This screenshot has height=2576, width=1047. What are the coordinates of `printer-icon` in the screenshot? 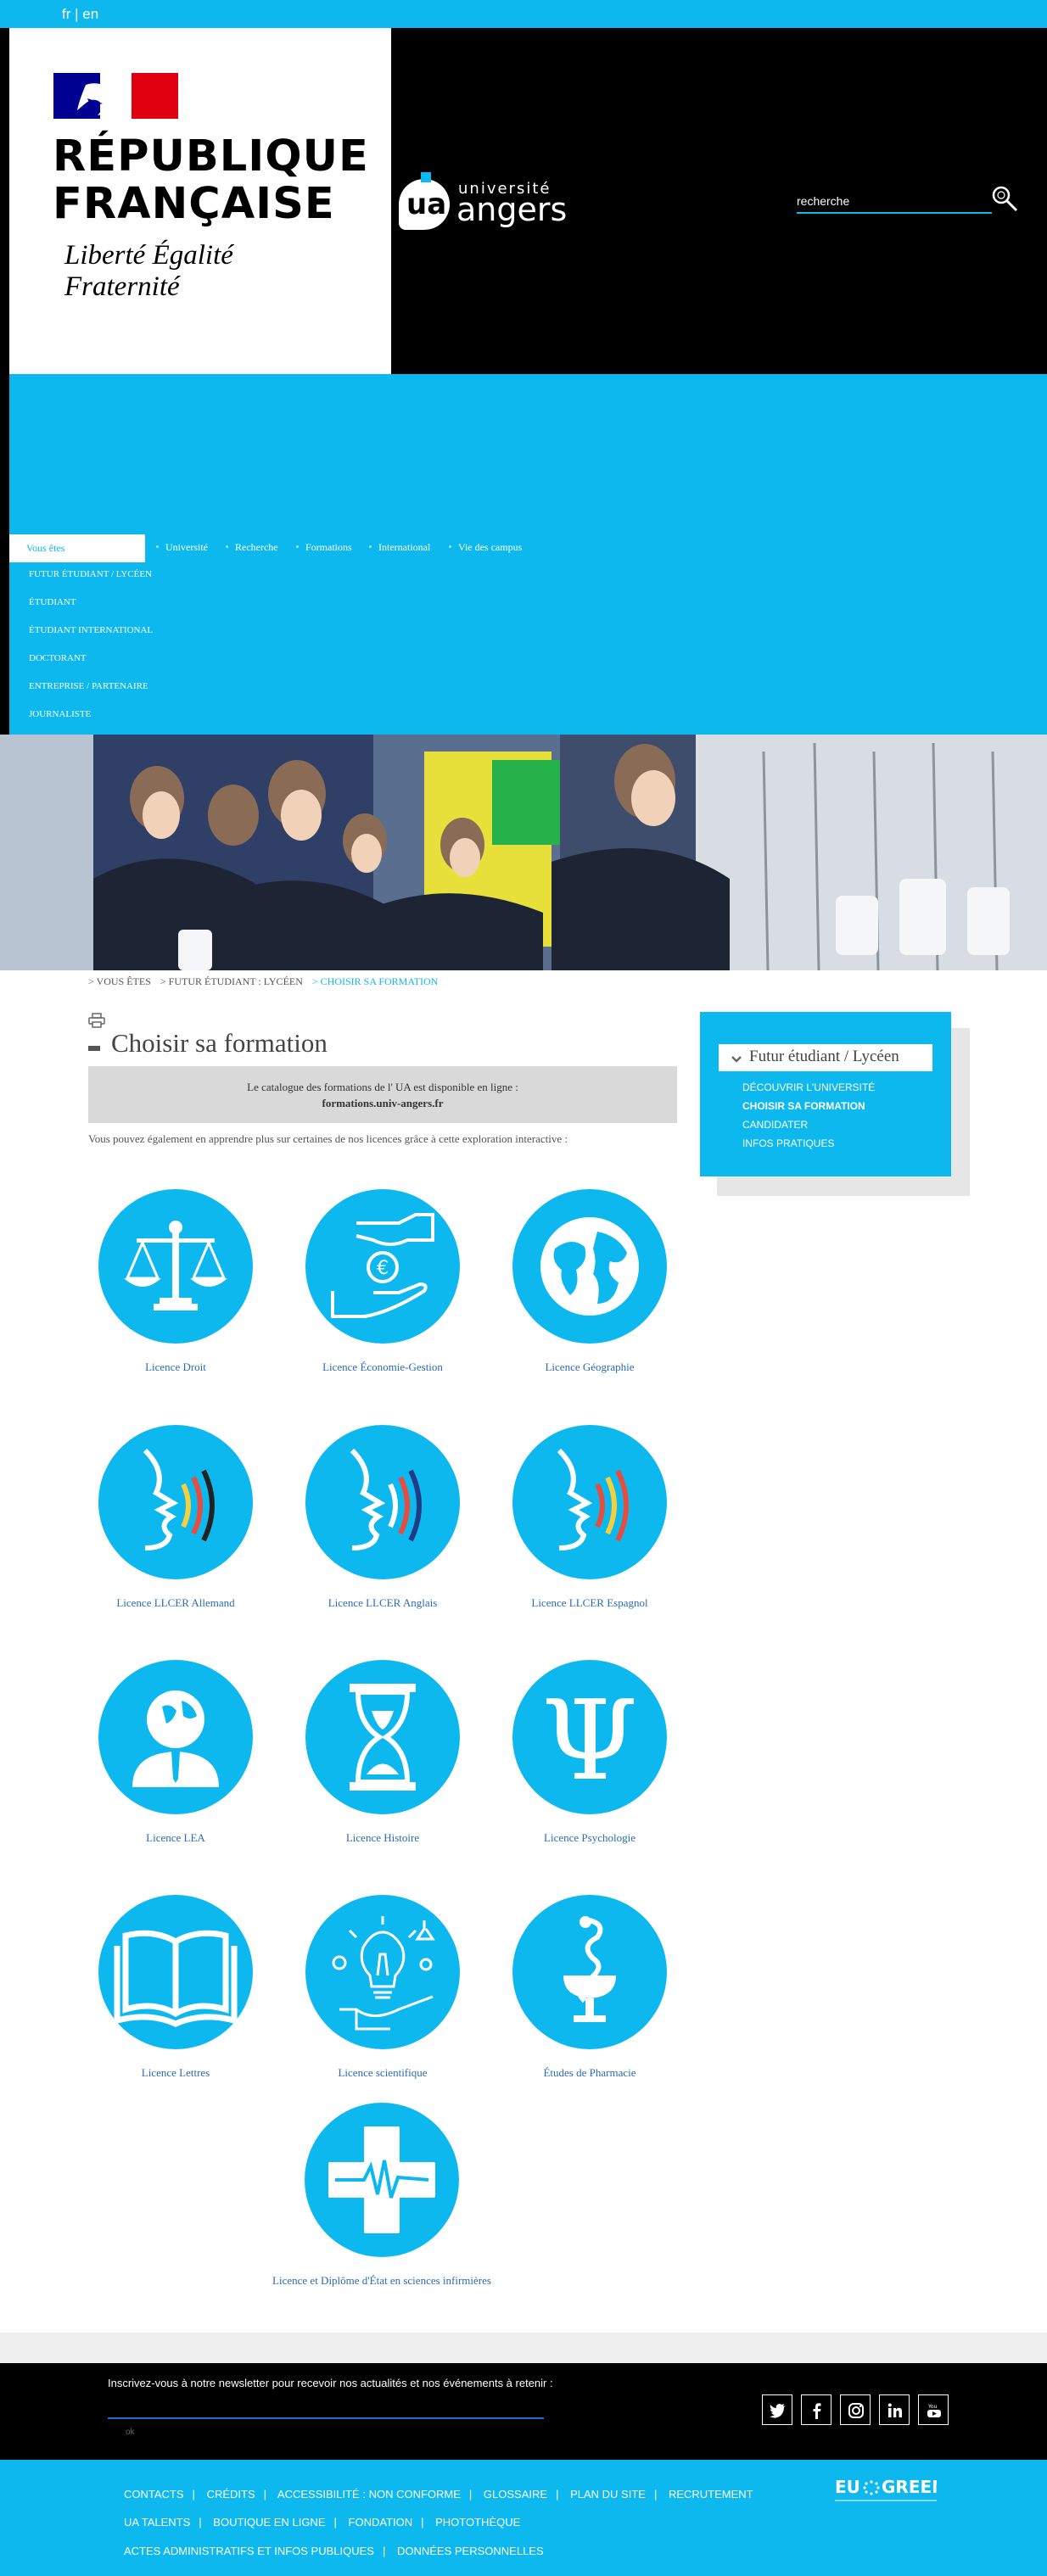 It's located at (96, 1020).